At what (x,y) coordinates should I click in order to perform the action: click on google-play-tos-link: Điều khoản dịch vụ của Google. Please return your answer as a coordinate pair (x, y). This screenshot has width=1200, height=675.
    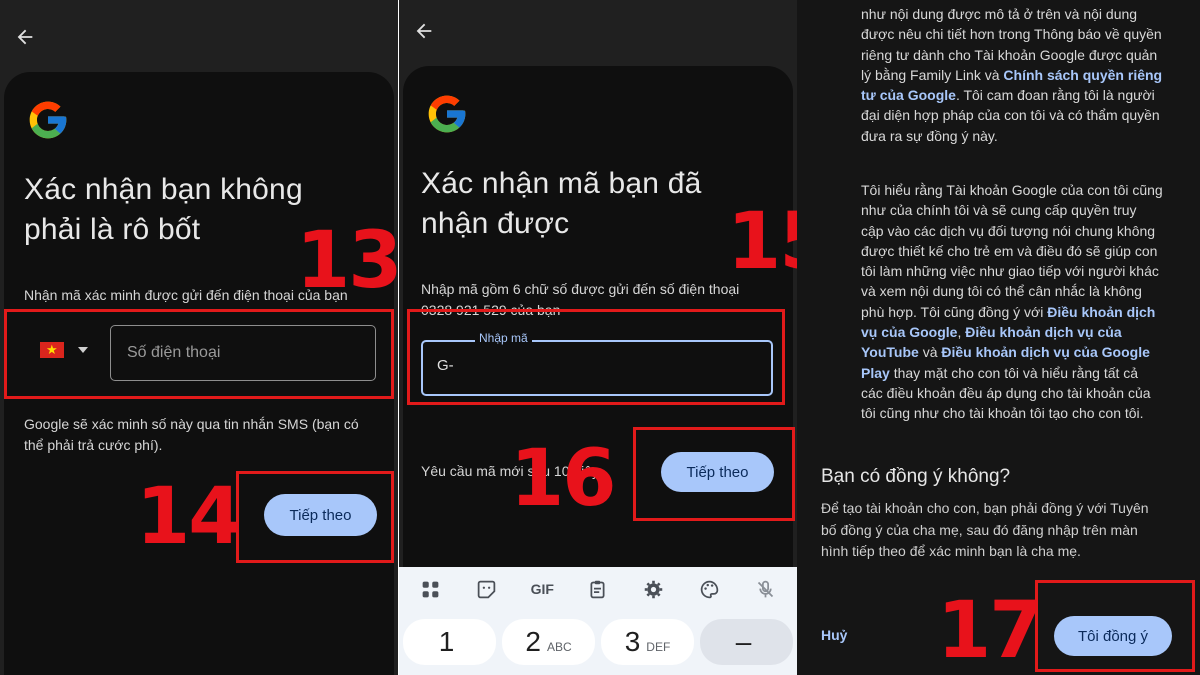
    Looking at the image, I should click on (1045, 352).